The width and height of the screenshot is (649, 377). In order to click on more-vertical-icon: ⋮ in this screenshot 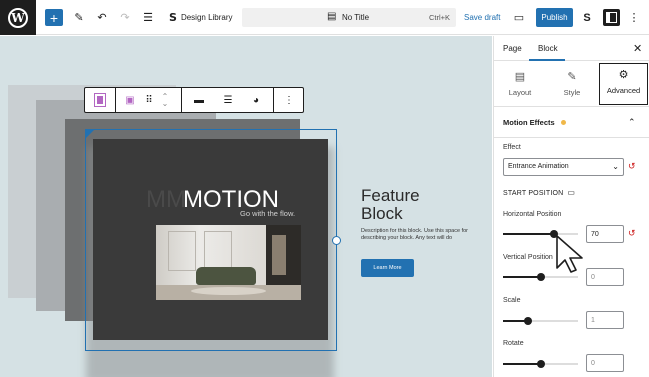, I will do `click(634, 17)`.